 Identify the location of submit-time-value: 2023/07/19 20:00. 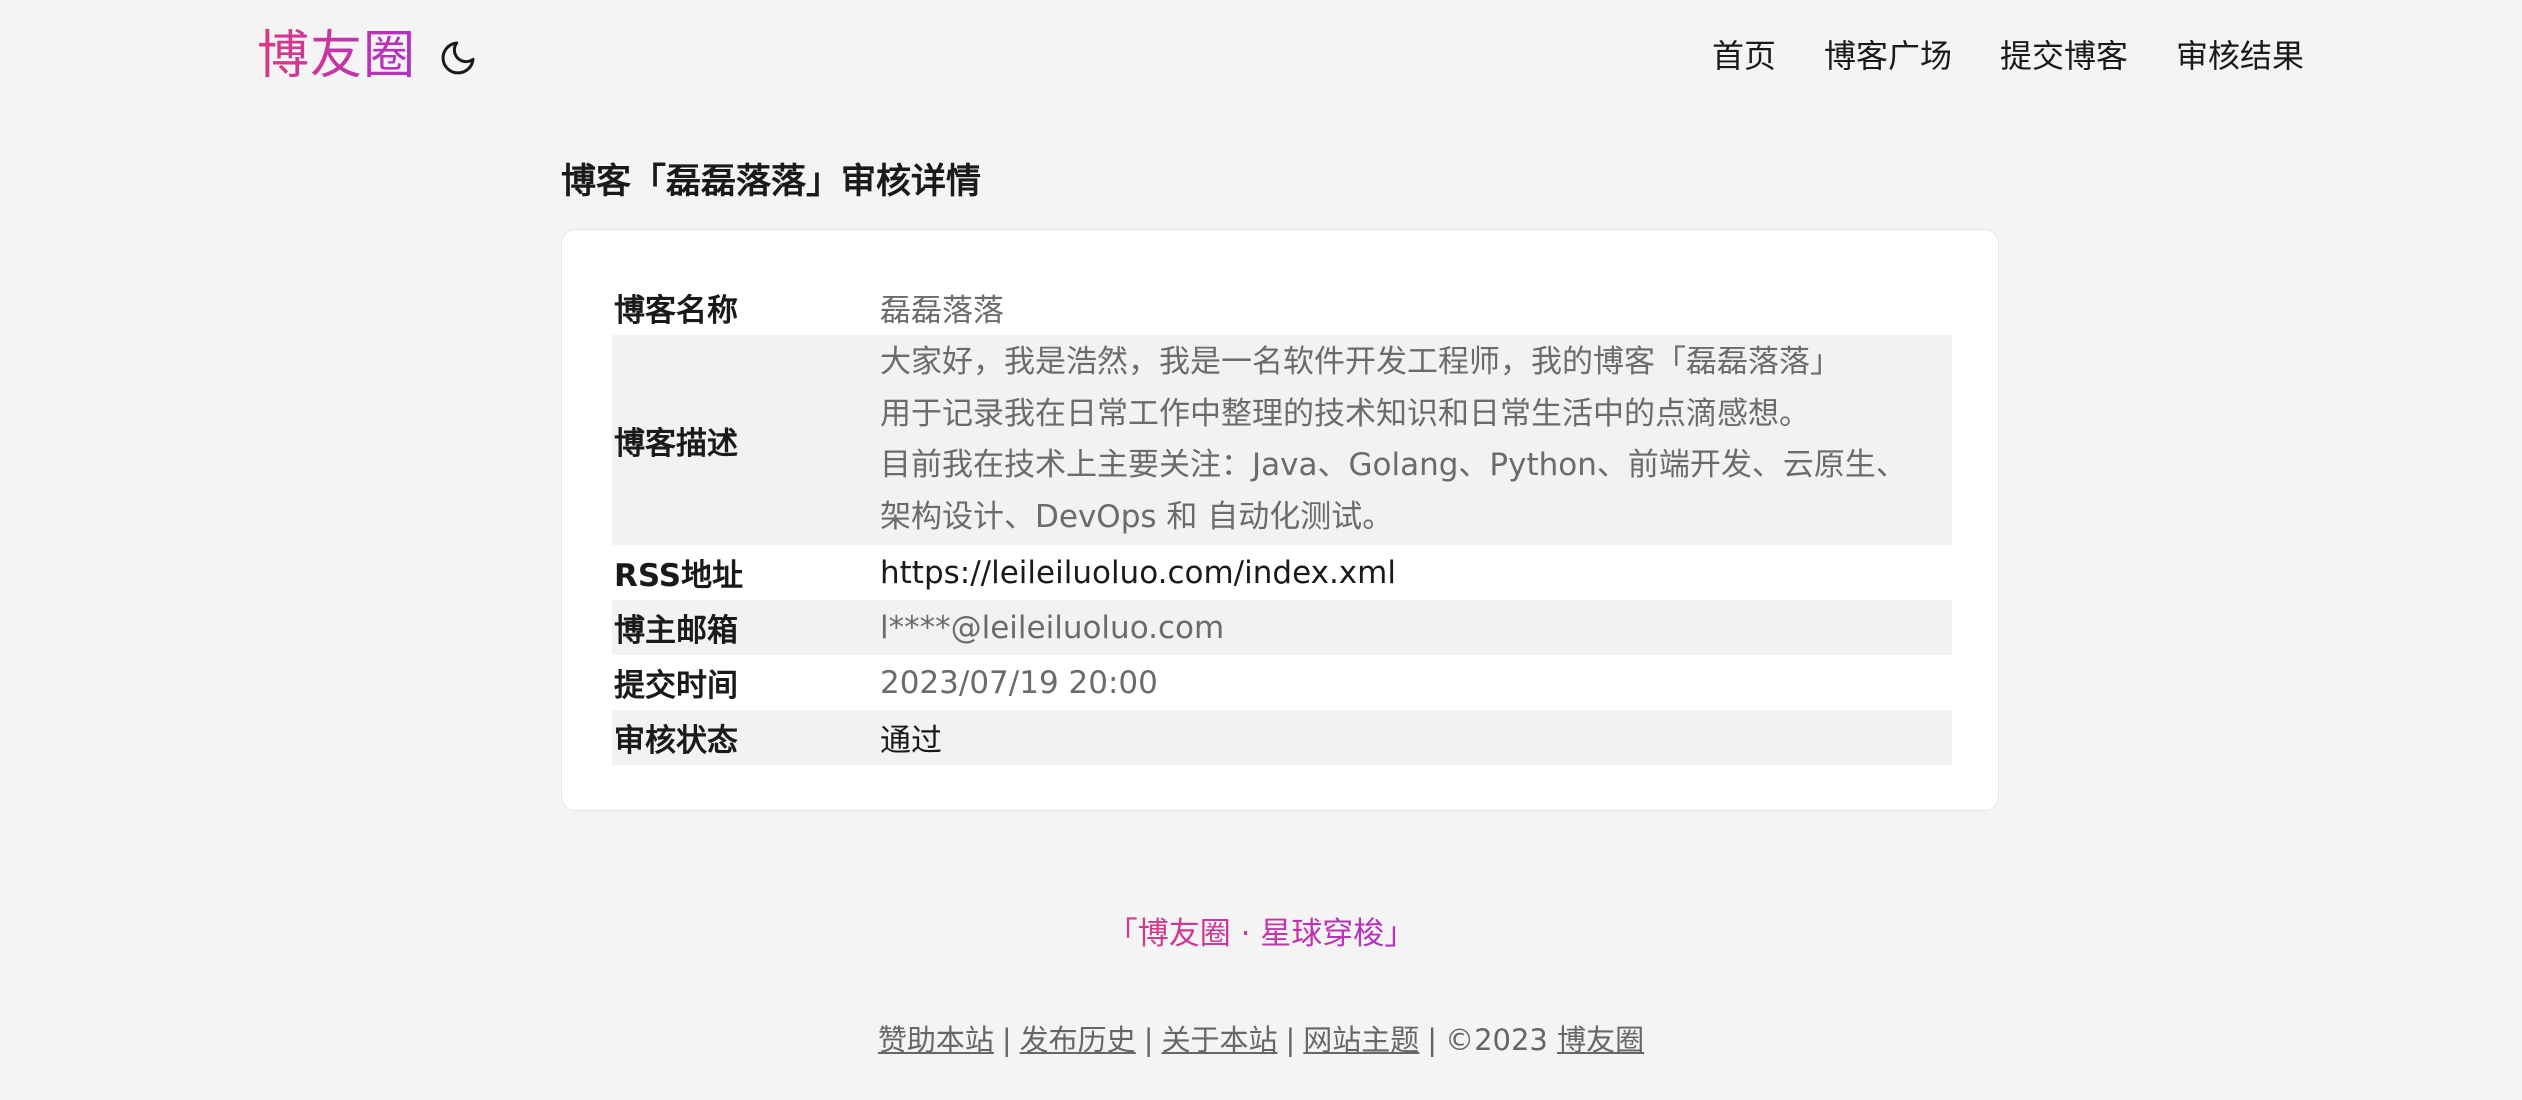
(1019, 682).